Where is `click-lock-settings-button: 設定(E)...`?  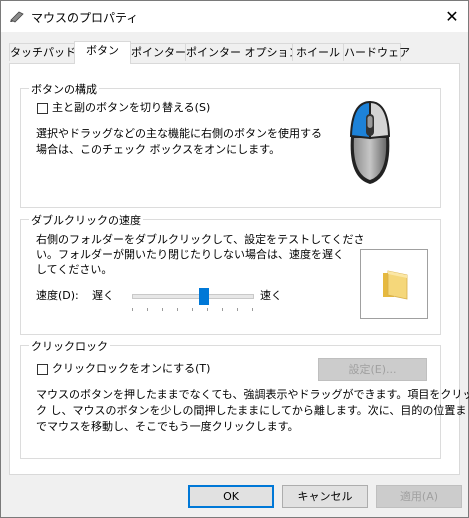 click-lock-settings-button: 設定(E)... is located at coordinates (372, 369).